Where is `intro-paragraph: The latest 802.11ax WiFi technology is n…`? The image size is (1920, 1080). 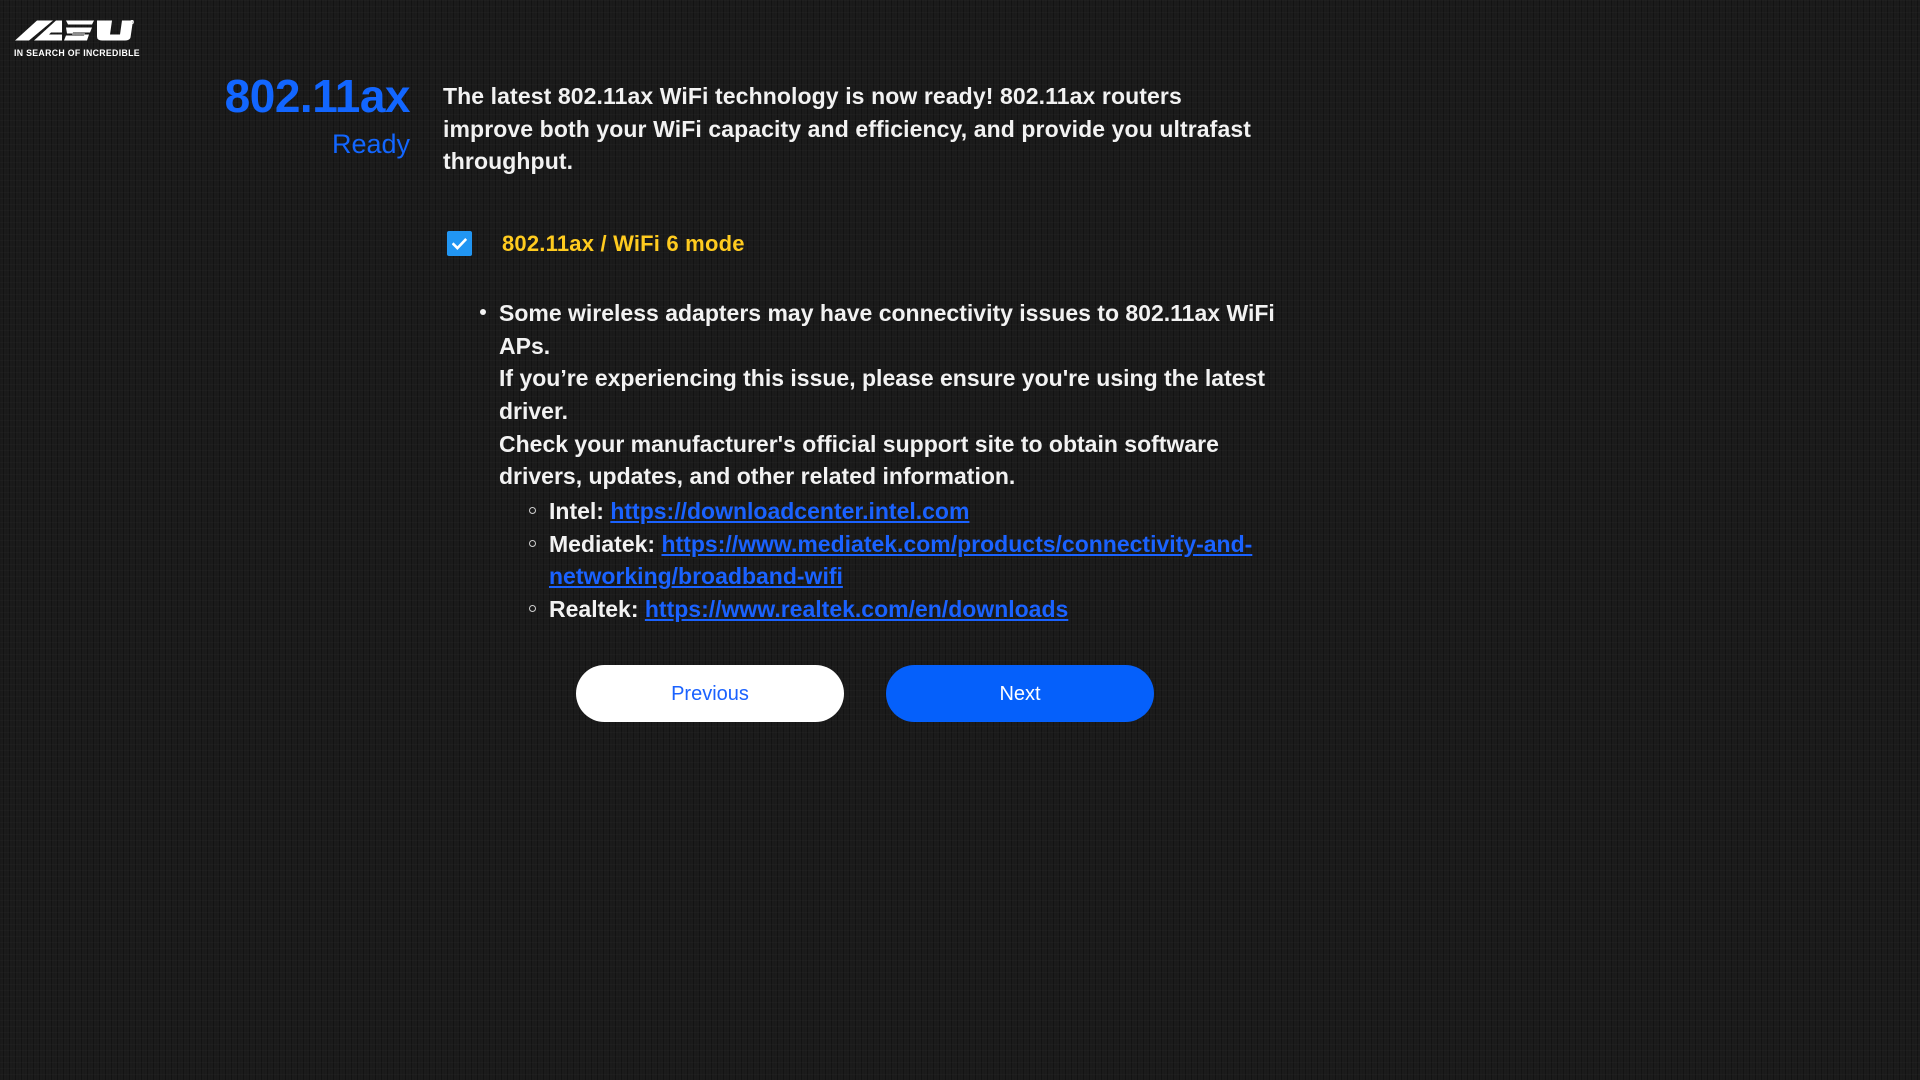
intro-paragraph: The latest 802.11ax WiFi technology is n… is located at coordinates (847, 129).